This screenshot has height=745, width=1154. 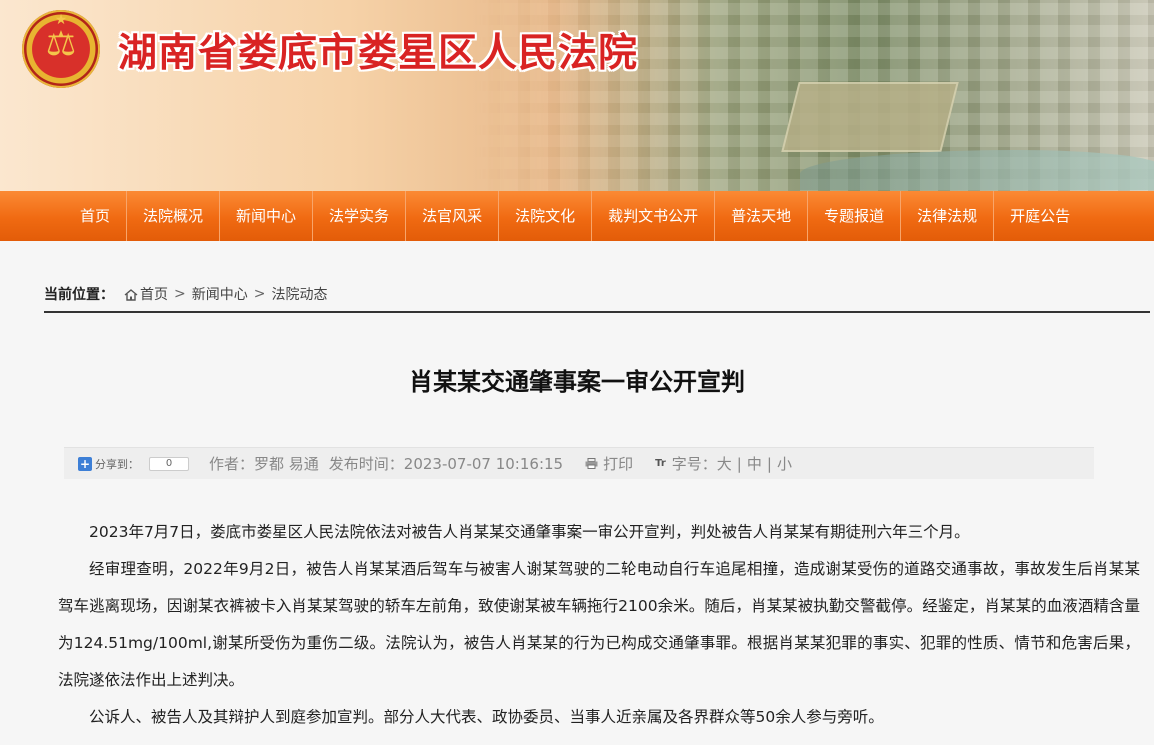 I want to click on breadcrumb-court-news: 法院动态, so click(x=299, y=294).